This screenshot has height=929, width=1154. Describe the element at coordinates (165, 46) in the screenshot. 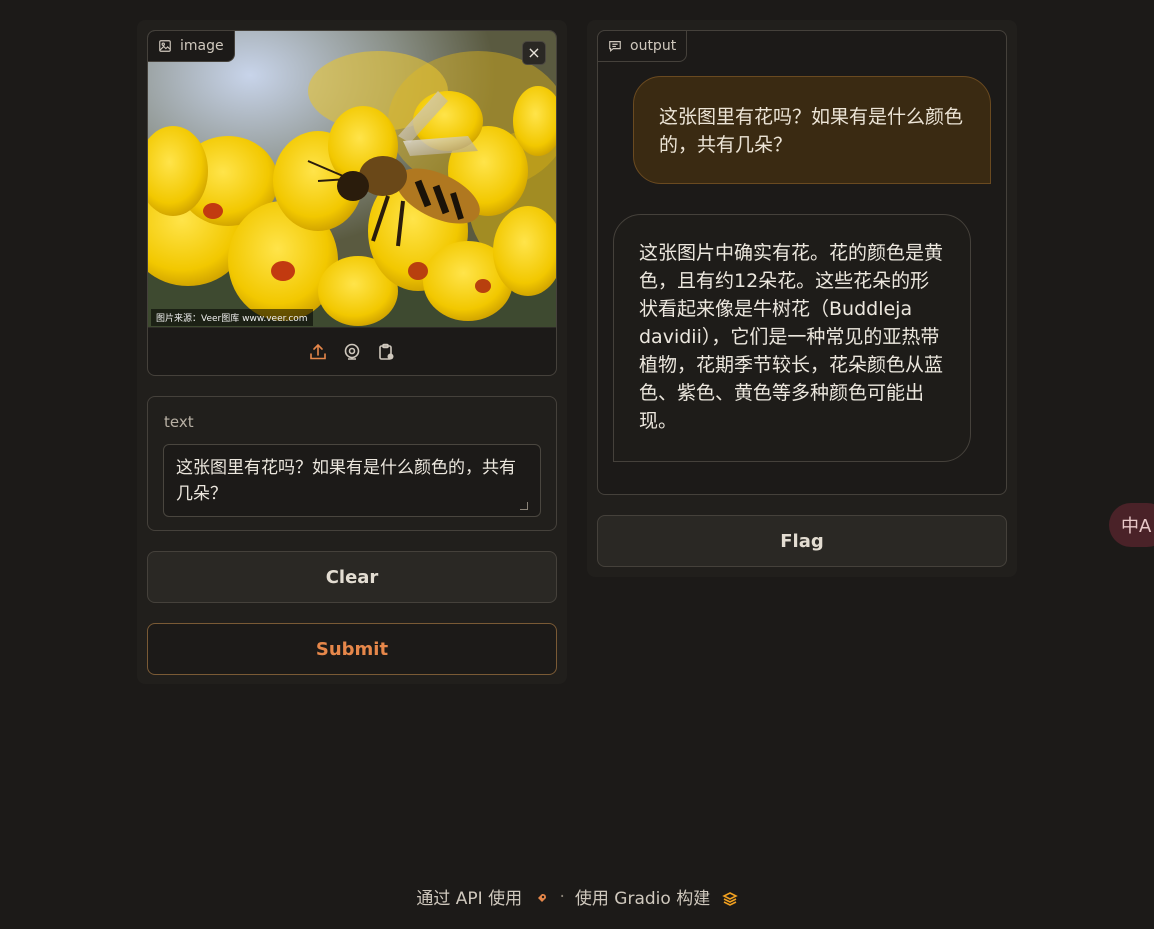

I see `image-icon` at that location.